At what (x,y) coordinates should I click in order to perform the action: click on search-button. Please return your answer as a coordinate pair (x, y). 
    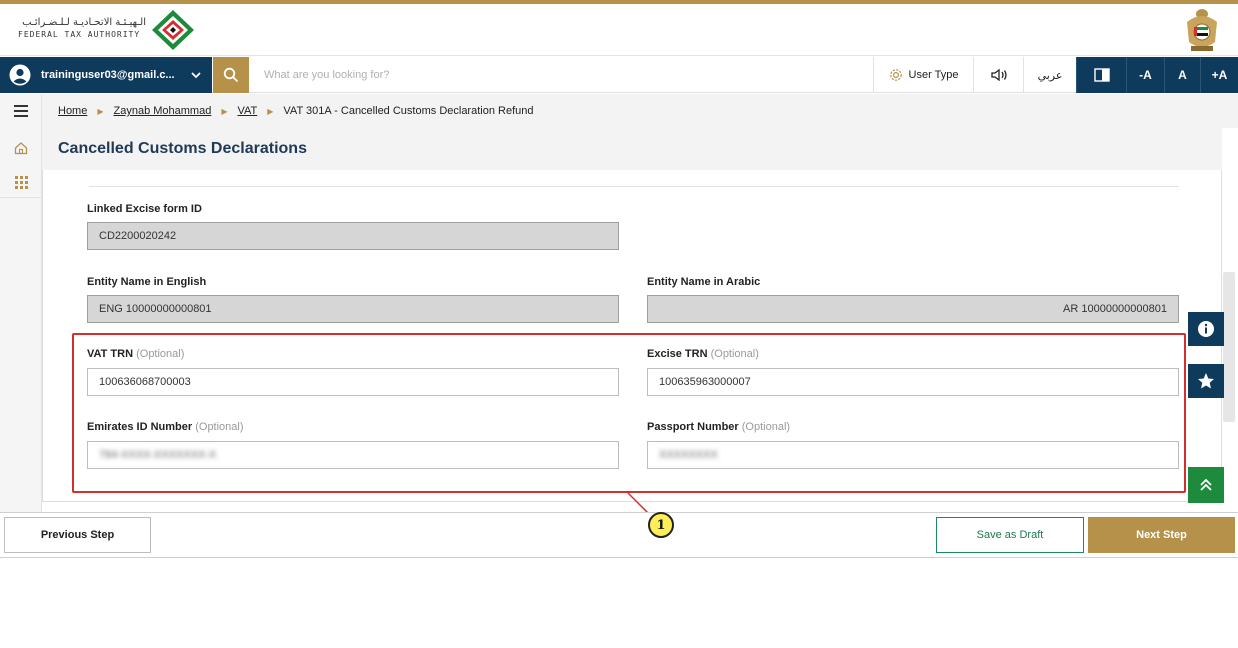
    Looking at the image, I should click on (231, 75).